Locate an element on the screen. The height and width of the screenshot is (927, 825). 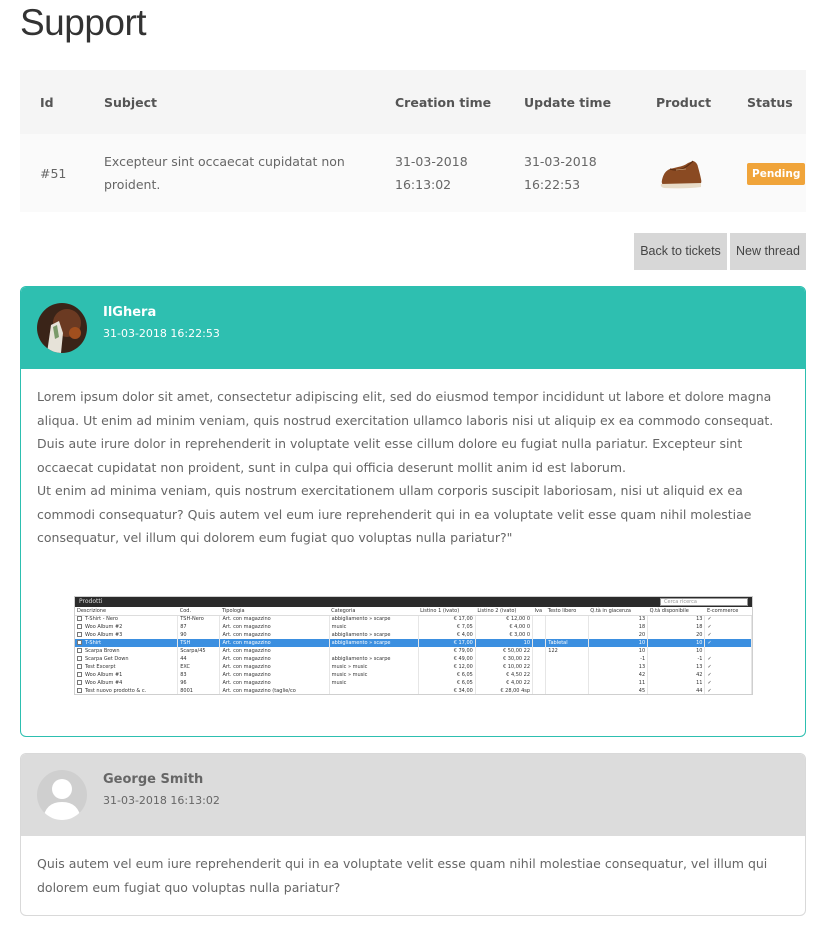
attachment-cell: € 28,00 4sp is located at coordinates (504, 690).